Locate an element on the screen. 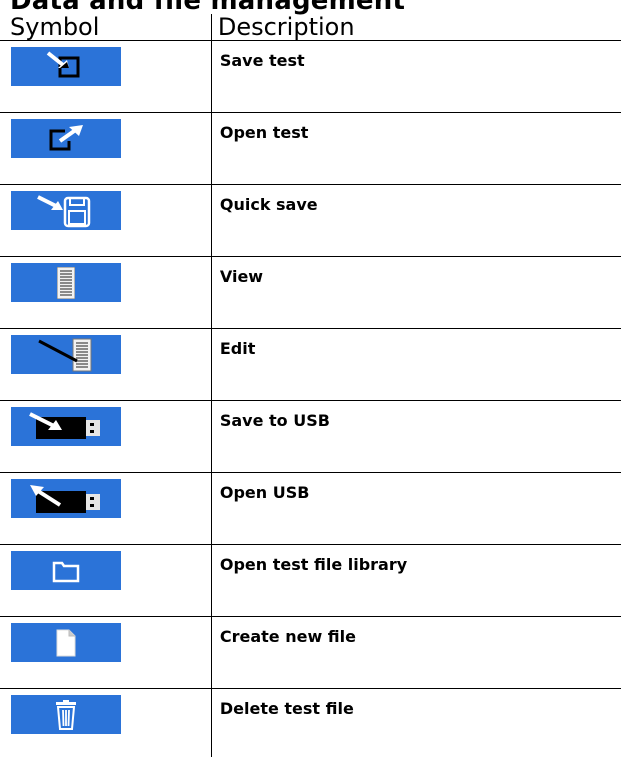  open-test-button is located at coordinates (66, 138).